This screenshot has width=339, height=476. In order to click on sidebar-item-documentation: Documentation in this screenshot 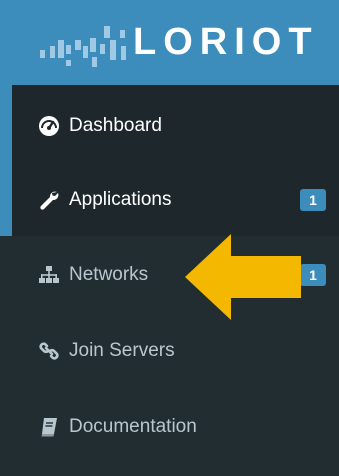, I will do `click(169, 427)`.